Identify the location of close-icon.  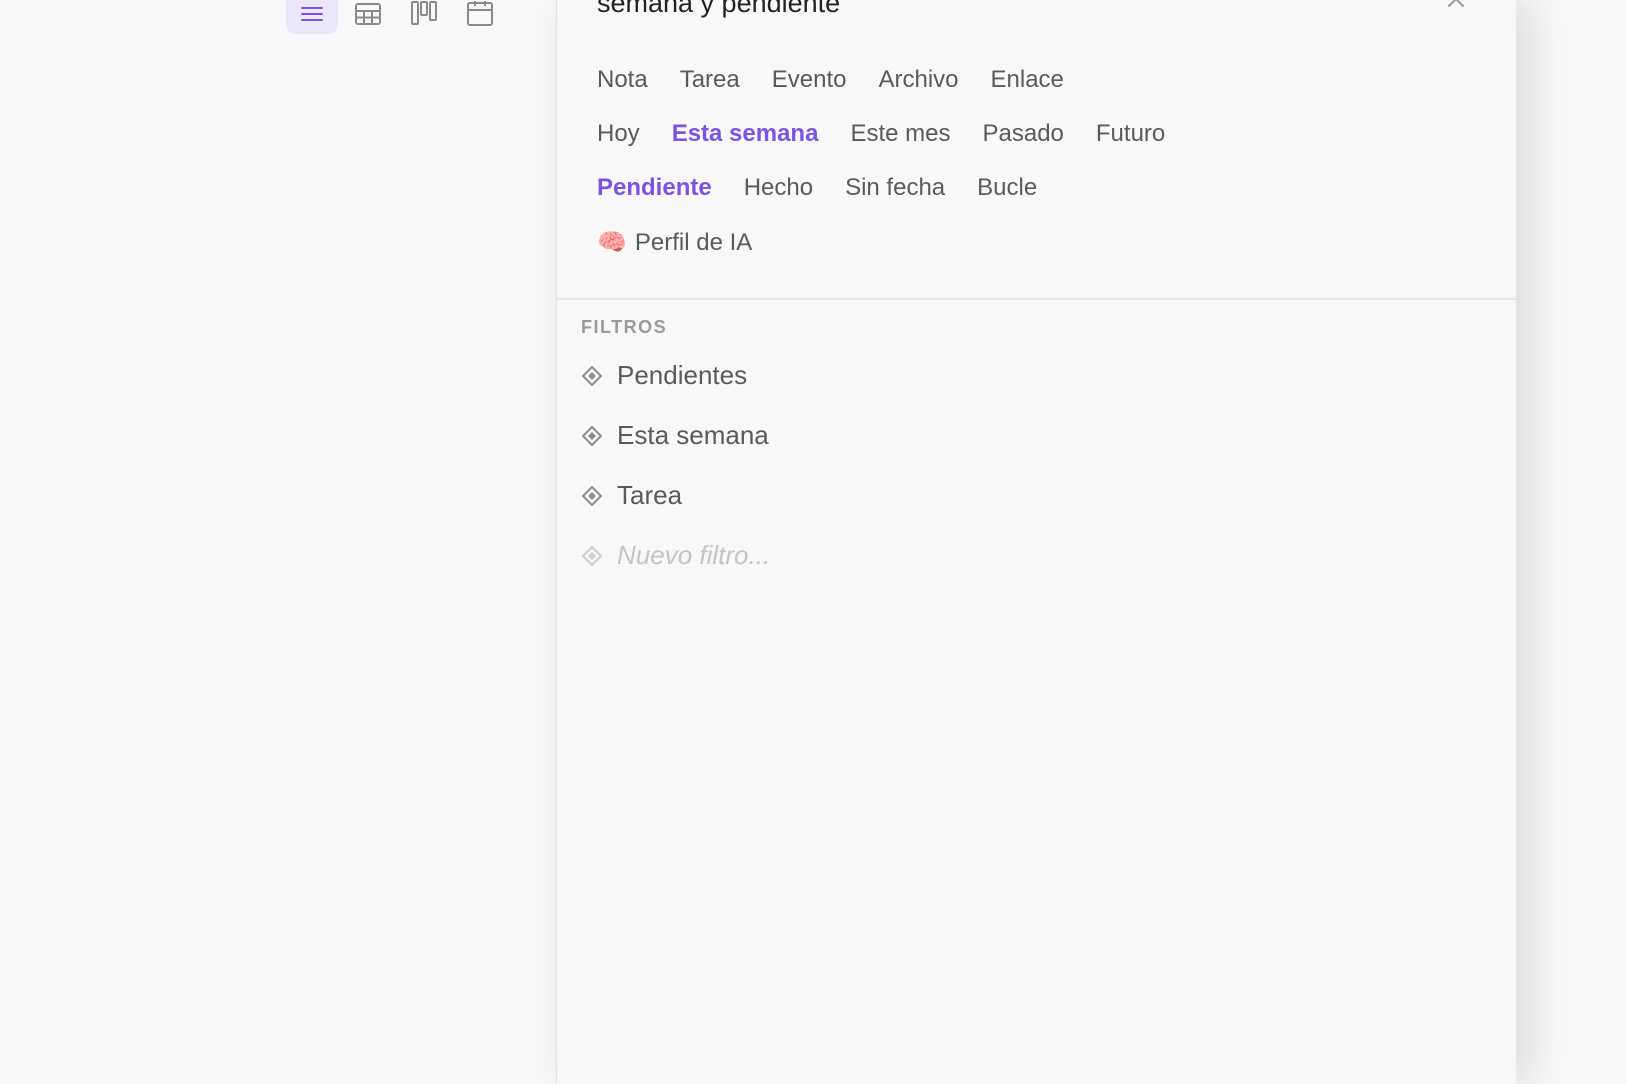
(1456, 3).